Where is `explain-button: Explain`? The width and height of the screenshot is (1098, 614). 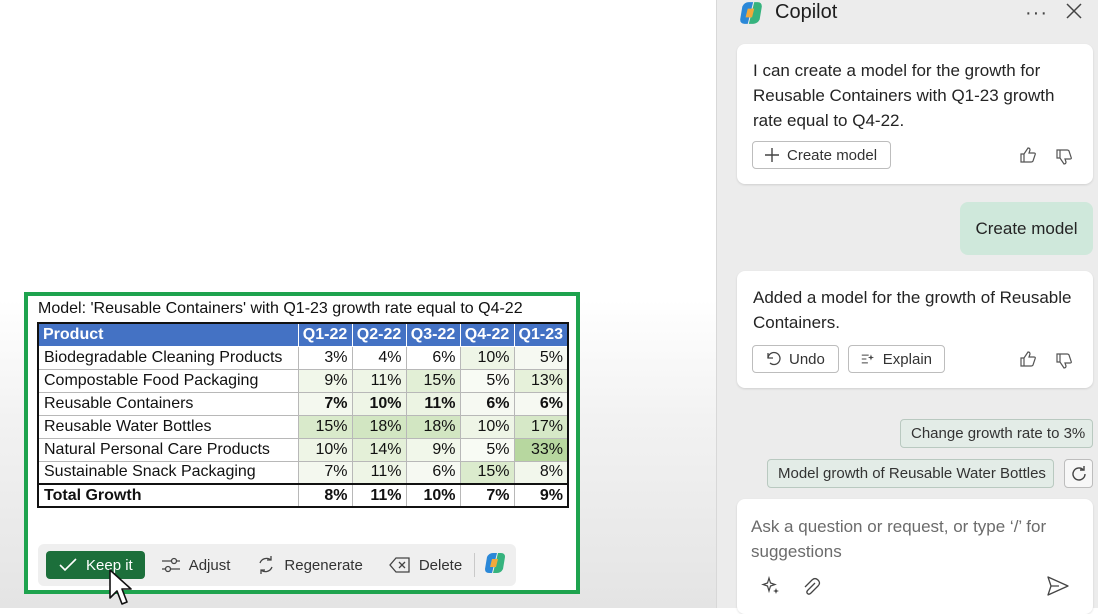
explain-button: Explain is located at coordinates (896, 359).